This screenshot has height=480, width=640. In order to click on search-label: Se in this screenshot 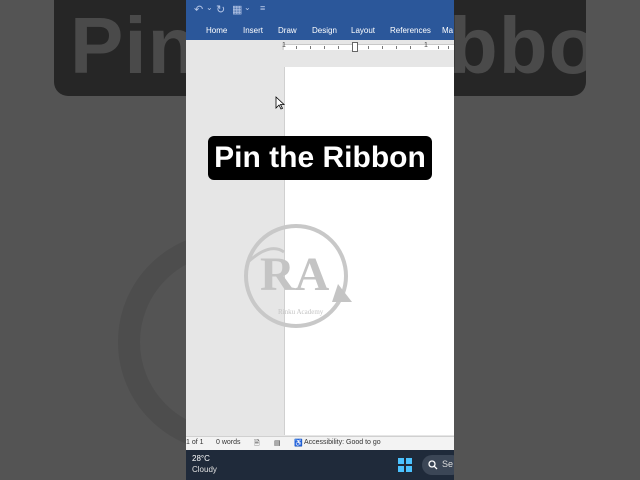, I will do `click(448, 464)`.